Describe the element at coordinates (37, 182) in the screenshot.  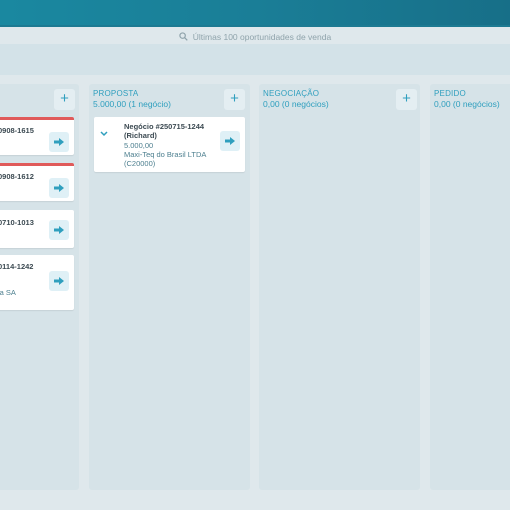
I see `deal-card: 0908-1612` at that location.